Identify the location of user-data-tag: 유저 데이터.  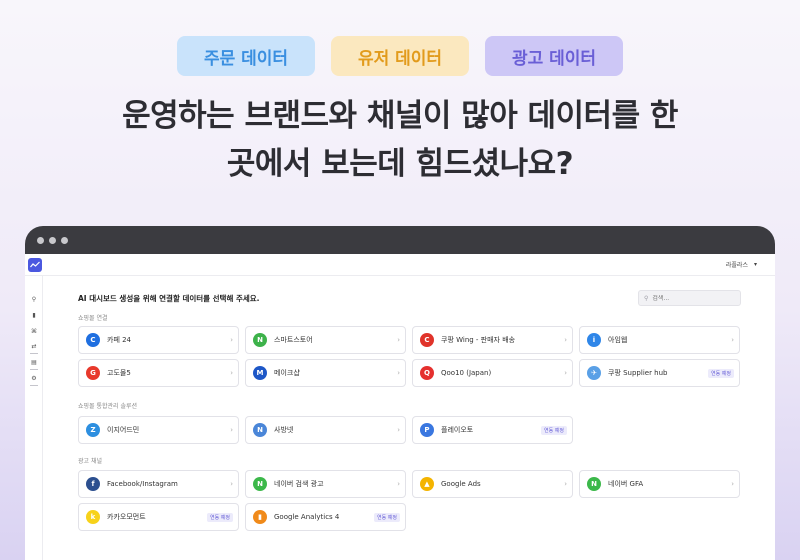
(400, 56).